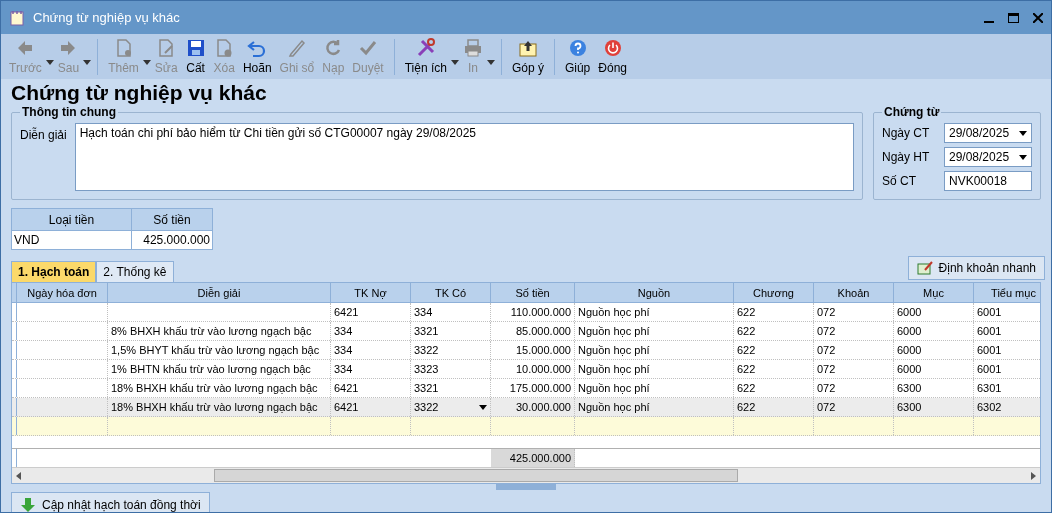 This screenshot has width=1052, height=513. I want to click on toolbar-button: Cất, so click(195, 56).